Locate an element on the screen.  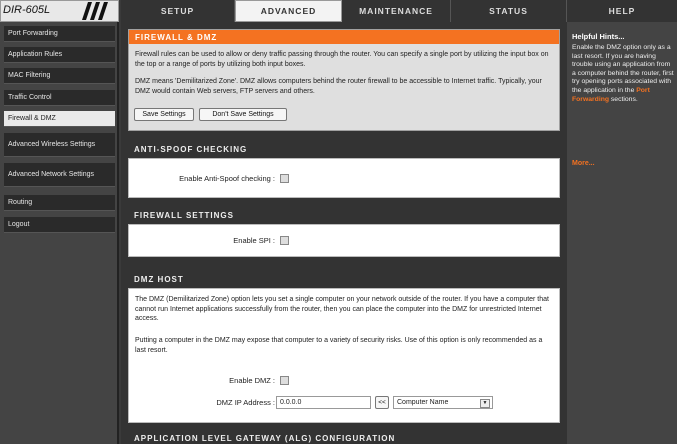
page-title: FIREWALL & DMZ is located at coordinates (344, 37).